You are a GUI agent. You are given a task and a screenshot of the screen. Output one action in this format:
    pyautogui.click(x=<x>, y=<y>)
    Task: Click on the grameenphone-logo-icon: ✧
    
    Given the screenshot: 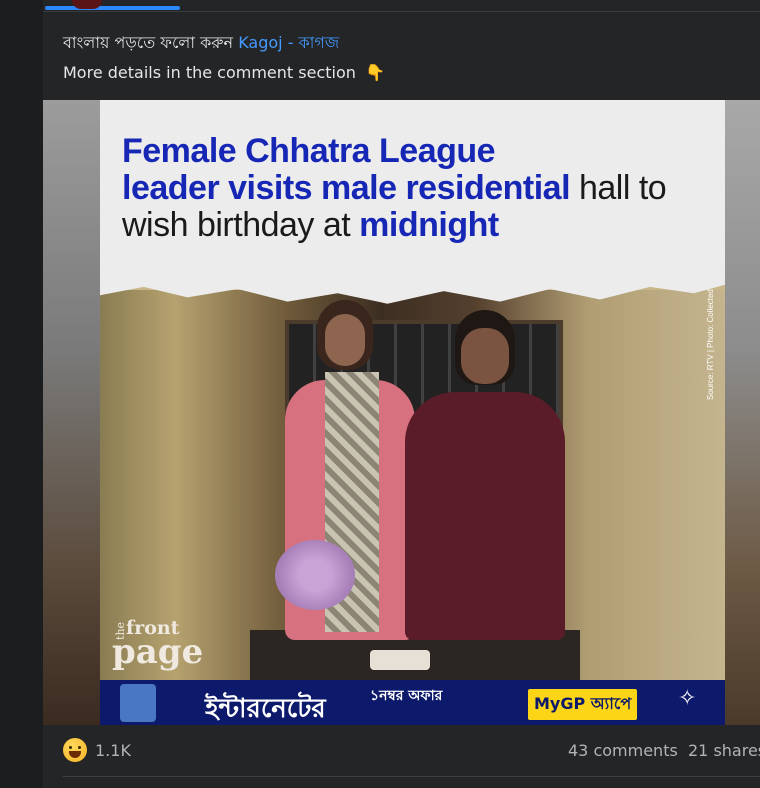 What is the action you would take?
    pyautogui.click(x=687, y=698)
    